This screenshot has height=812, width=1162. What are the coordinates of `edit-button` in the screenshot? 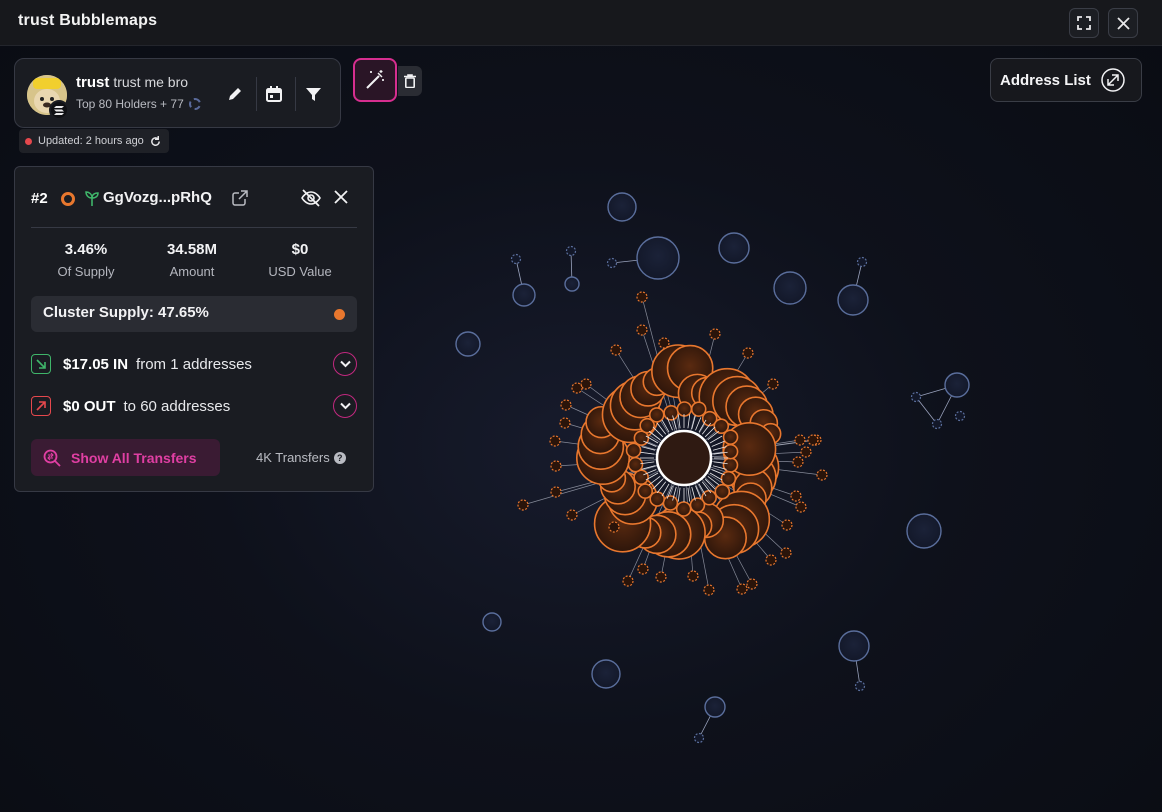 It's located at (235, 94).